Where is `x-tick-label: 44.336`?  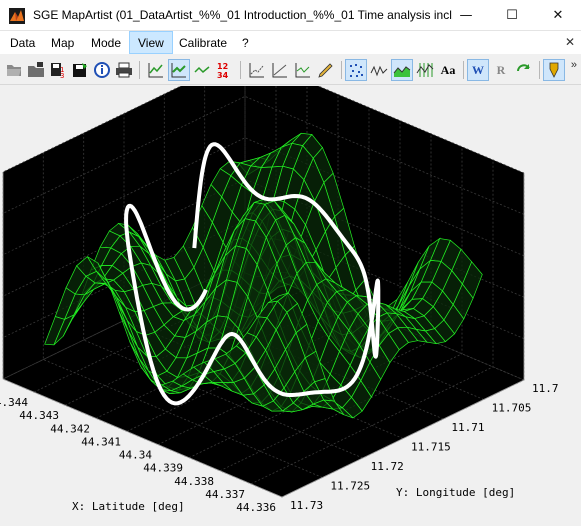 x-tick-label: 44.336 is located at coordinates (256, 507).